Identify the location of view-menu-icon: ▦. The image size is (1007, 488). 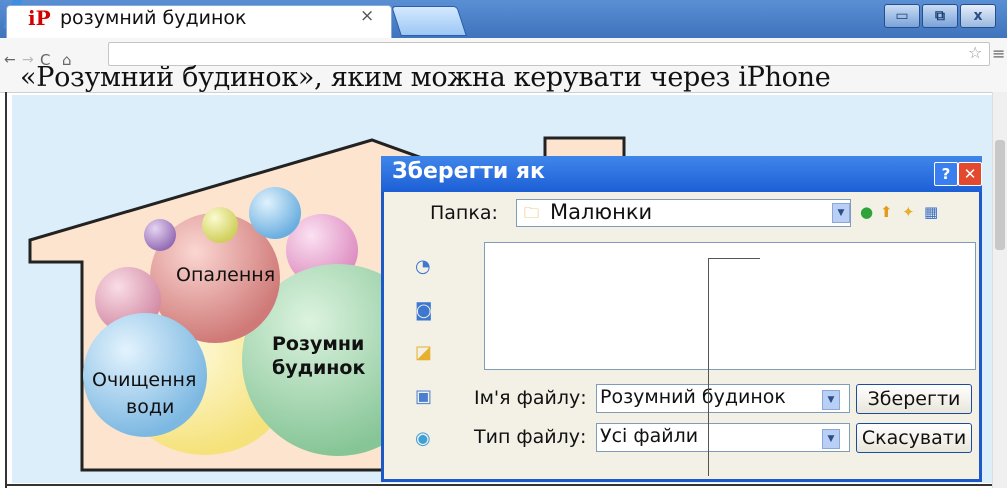
(931, 212).